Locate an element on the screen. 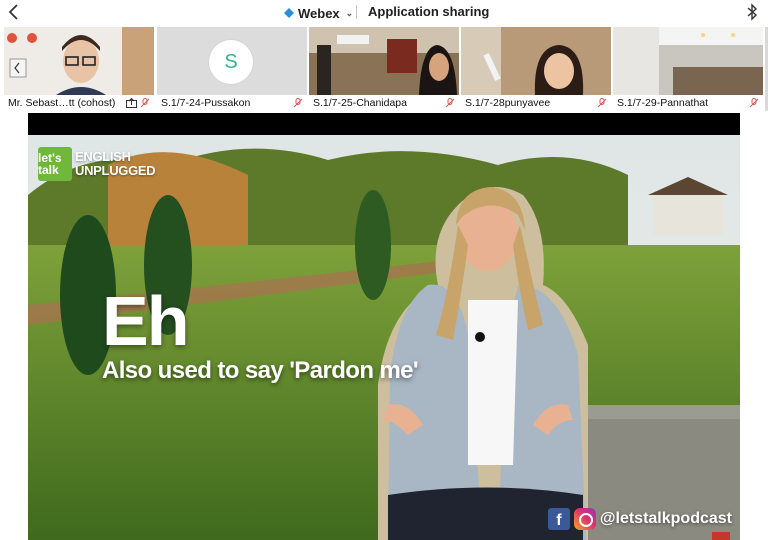 The image size is (768, 540). back-chevron-icon is located at coordinates (14, 12).